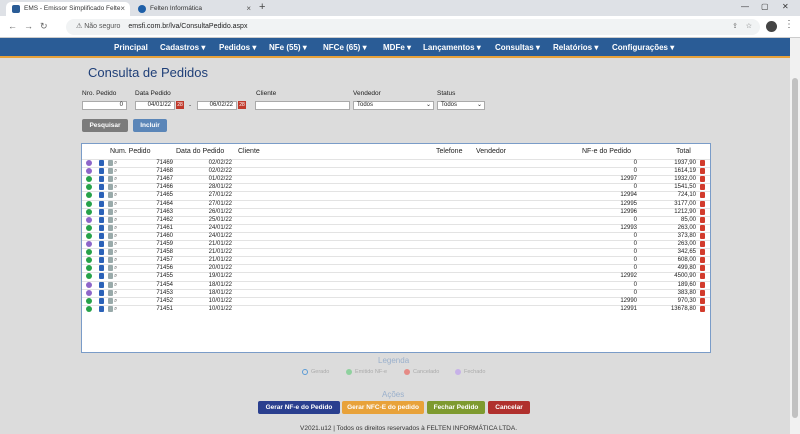 This screenshot has width=800, height=434. What do you see at coordinates (180, 105) in the screenshot?
I see `calendar-icon: 28` at bounding box center [180, 105].